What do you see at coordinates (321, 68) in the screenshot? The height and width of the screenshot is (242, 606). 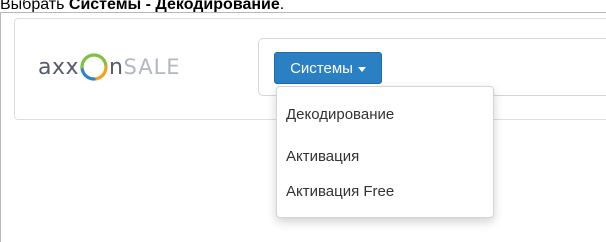 I see `systems-button-label: Системы` at bounding box center [321, 68].